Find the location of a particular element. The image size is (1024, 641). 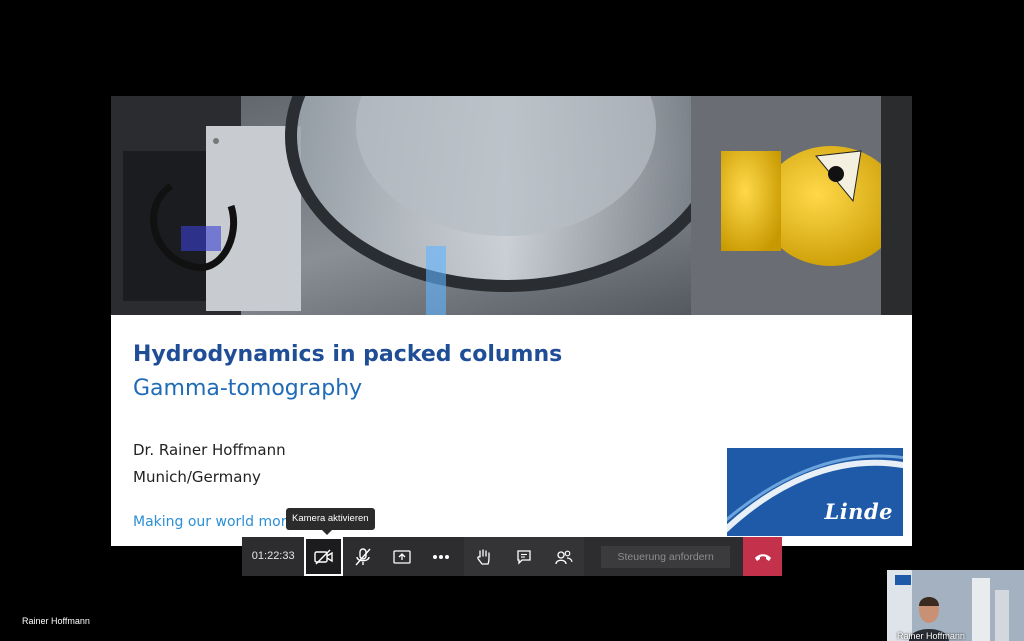

raise-hand-icon is located at coordinates (484, 556).